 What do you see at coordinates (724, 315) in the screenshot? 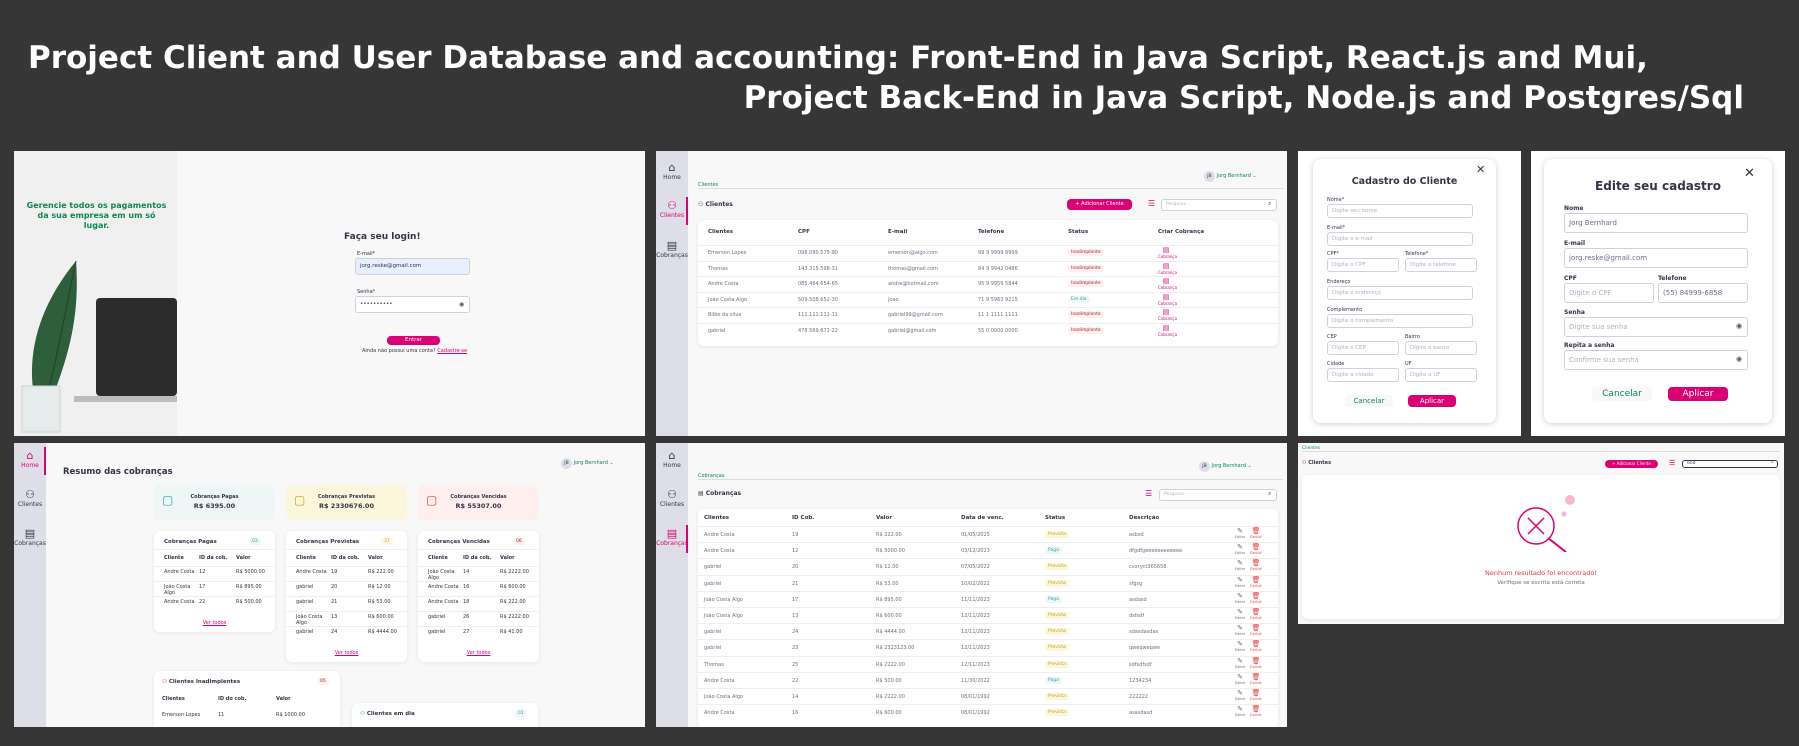
I see `client-name: Bilbo da silva` at bounding box center [724, 315].